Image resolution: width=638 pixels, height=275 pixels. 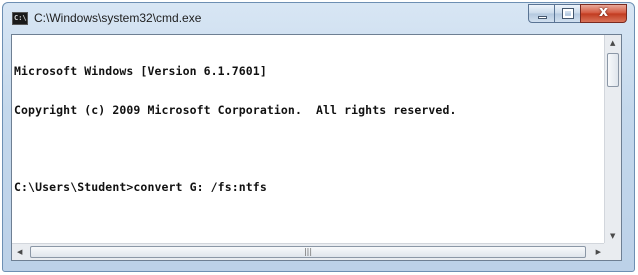 I want to click on scroll-right-arrow-icon: ▶, so click(x=598, y=252).